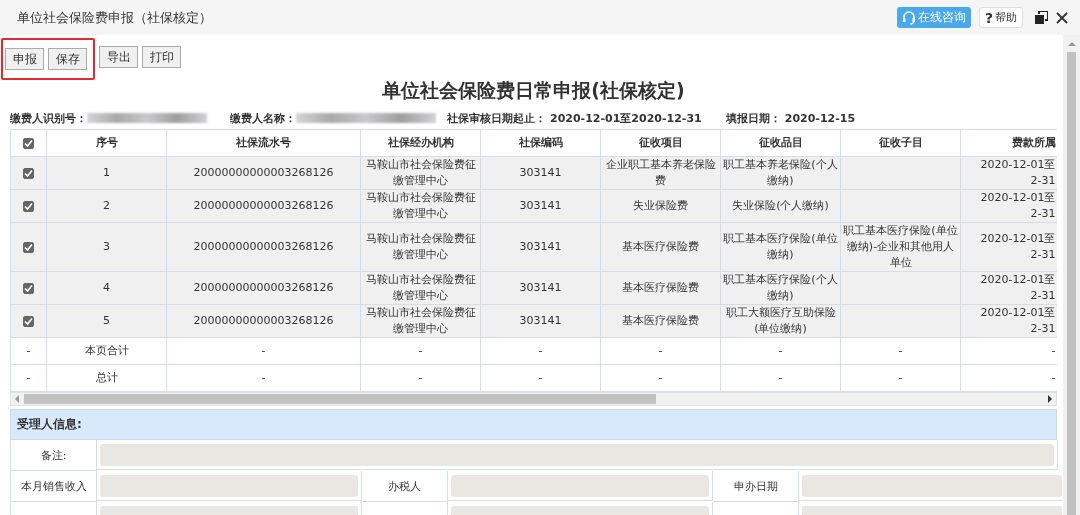 This screenshot has height=515, width=1080. I want to click on column-header: 征收项目, so click(660, 142).